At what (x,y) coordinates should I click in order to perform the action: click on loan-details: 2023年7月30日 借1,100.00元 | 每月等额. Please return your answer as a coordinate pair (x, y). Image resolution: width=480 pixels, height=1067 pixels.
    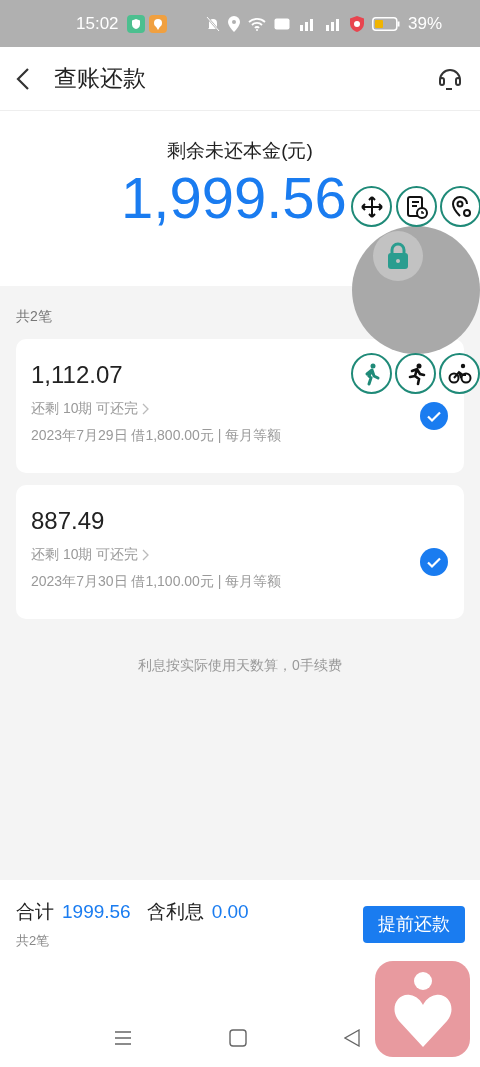
    Looking at the image, I should click on (157, 582).